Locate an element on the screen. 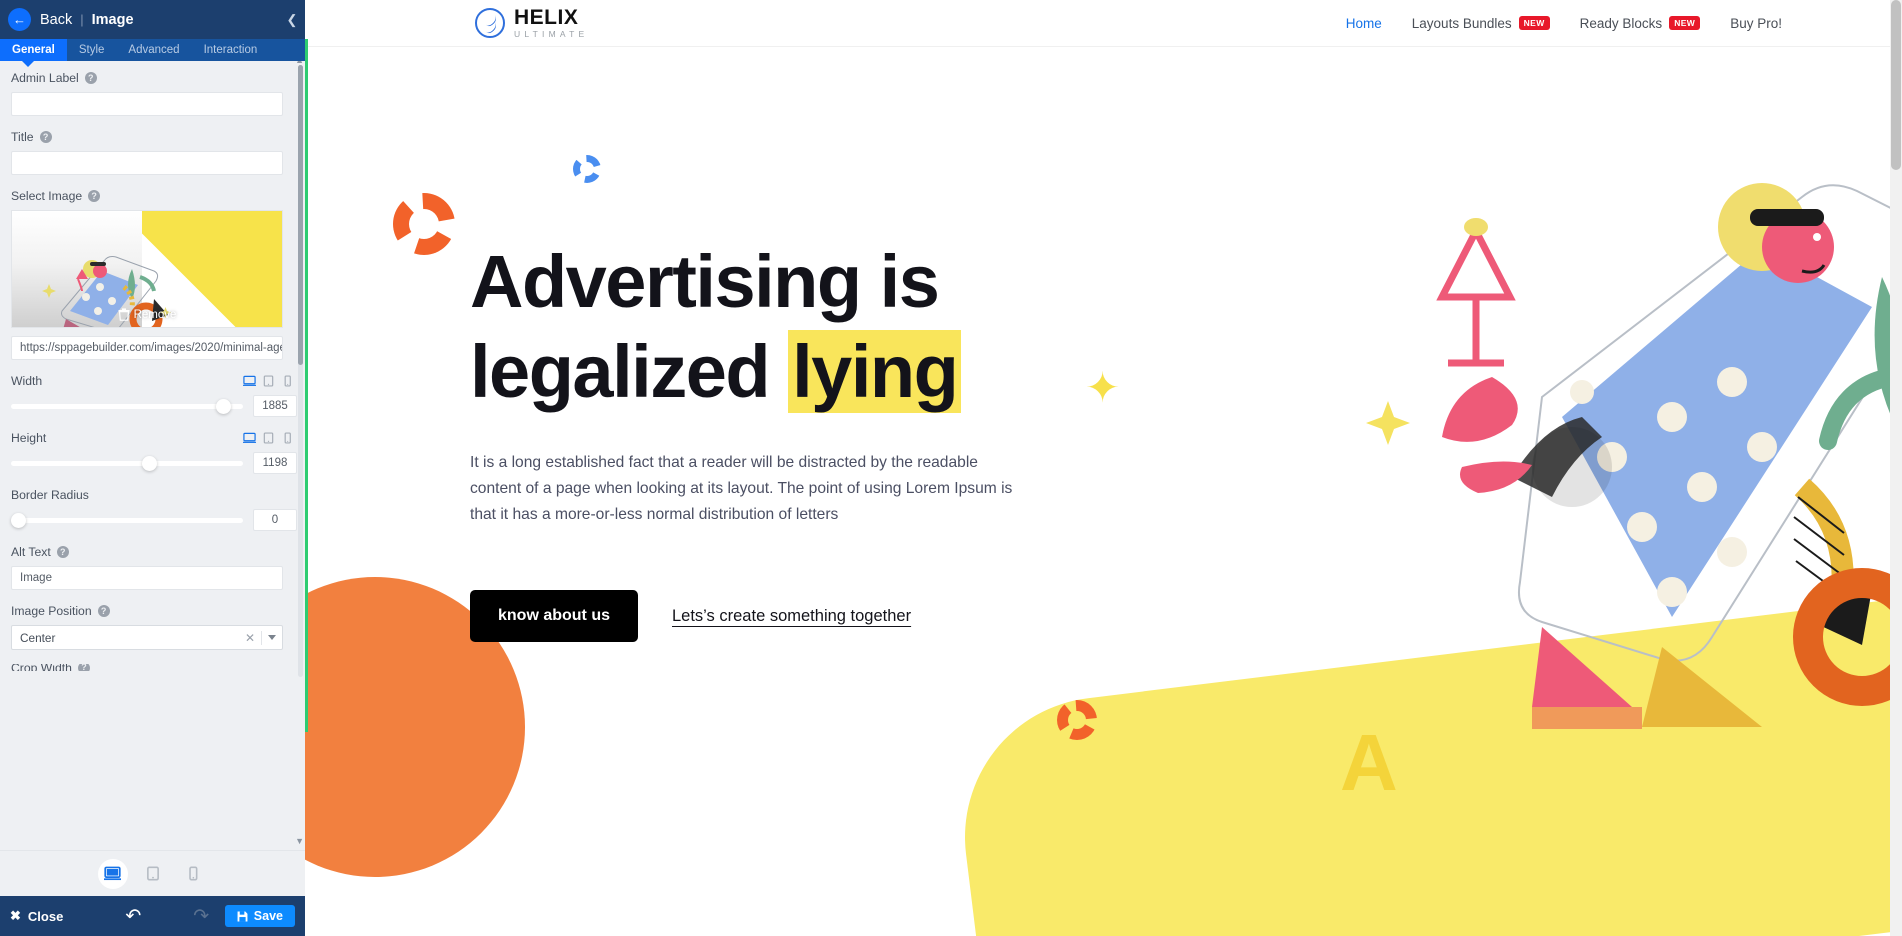 This screenshot has width=1902, height=936. field-border-radius: Border Radius 0 is located at coordinates (154, 509).